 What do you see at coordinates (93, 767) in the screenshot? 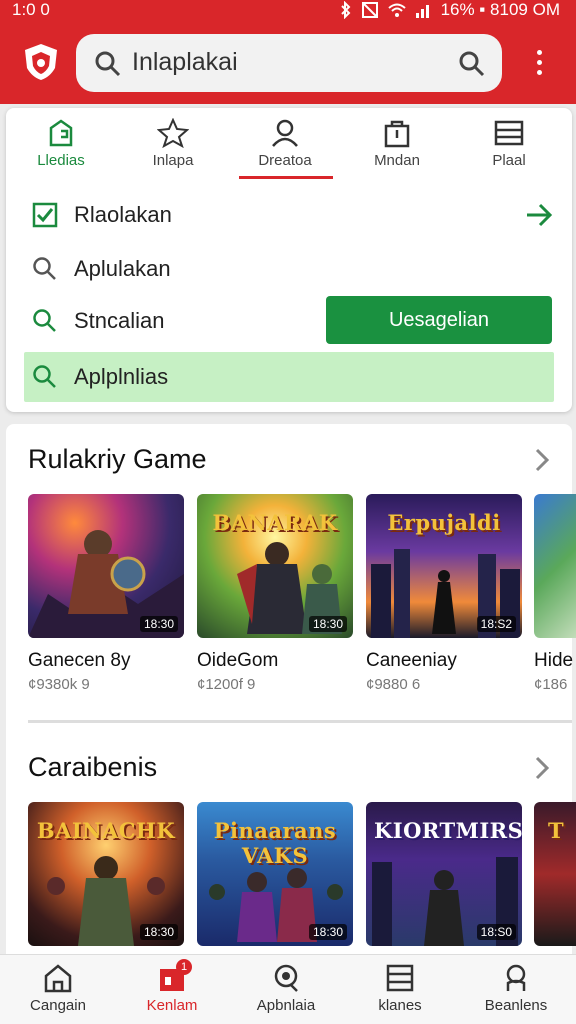
I see `section-title: Caraibenis` at bounding box center [93, 767].